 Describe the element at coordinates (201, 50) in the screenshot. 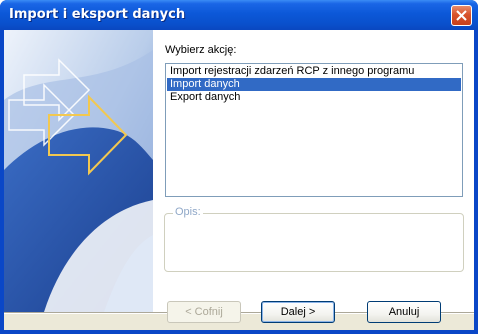

I see `action-list-label: Wybierz akcję:` at that location.